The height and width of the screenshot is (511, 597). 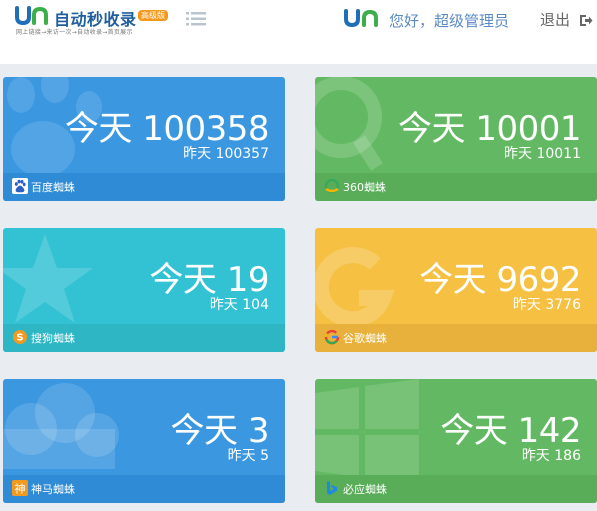 What do you see at coordinates (449, 21) in the screenshot?
I see `user-greeting: 您好，超级管理员` at bounding box center [449, 21].